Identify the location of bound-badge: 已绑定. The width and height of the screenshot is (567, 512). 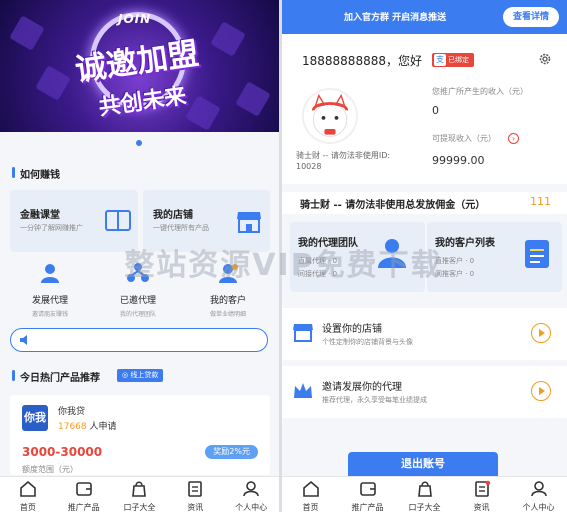
(453, 60).